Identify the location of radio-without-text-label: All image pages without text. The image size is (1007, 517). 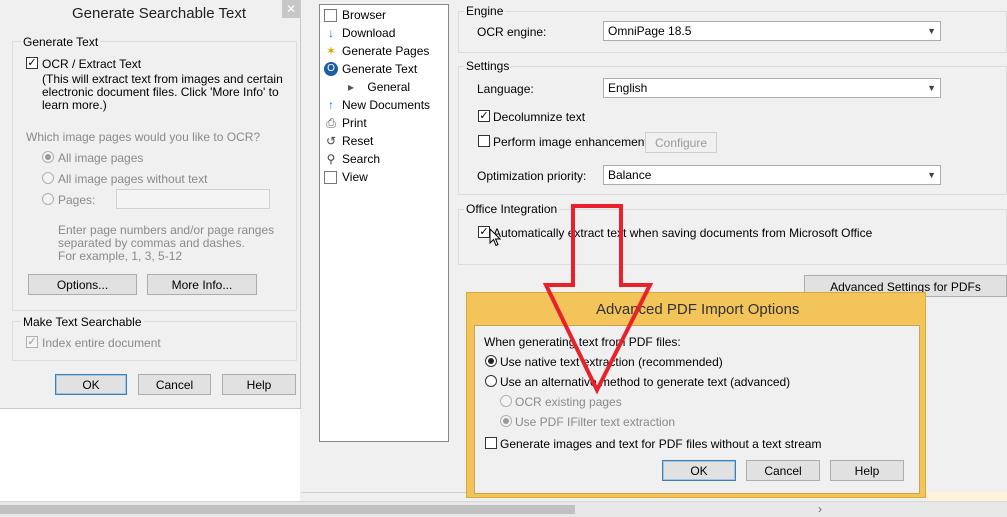
(133, 179).